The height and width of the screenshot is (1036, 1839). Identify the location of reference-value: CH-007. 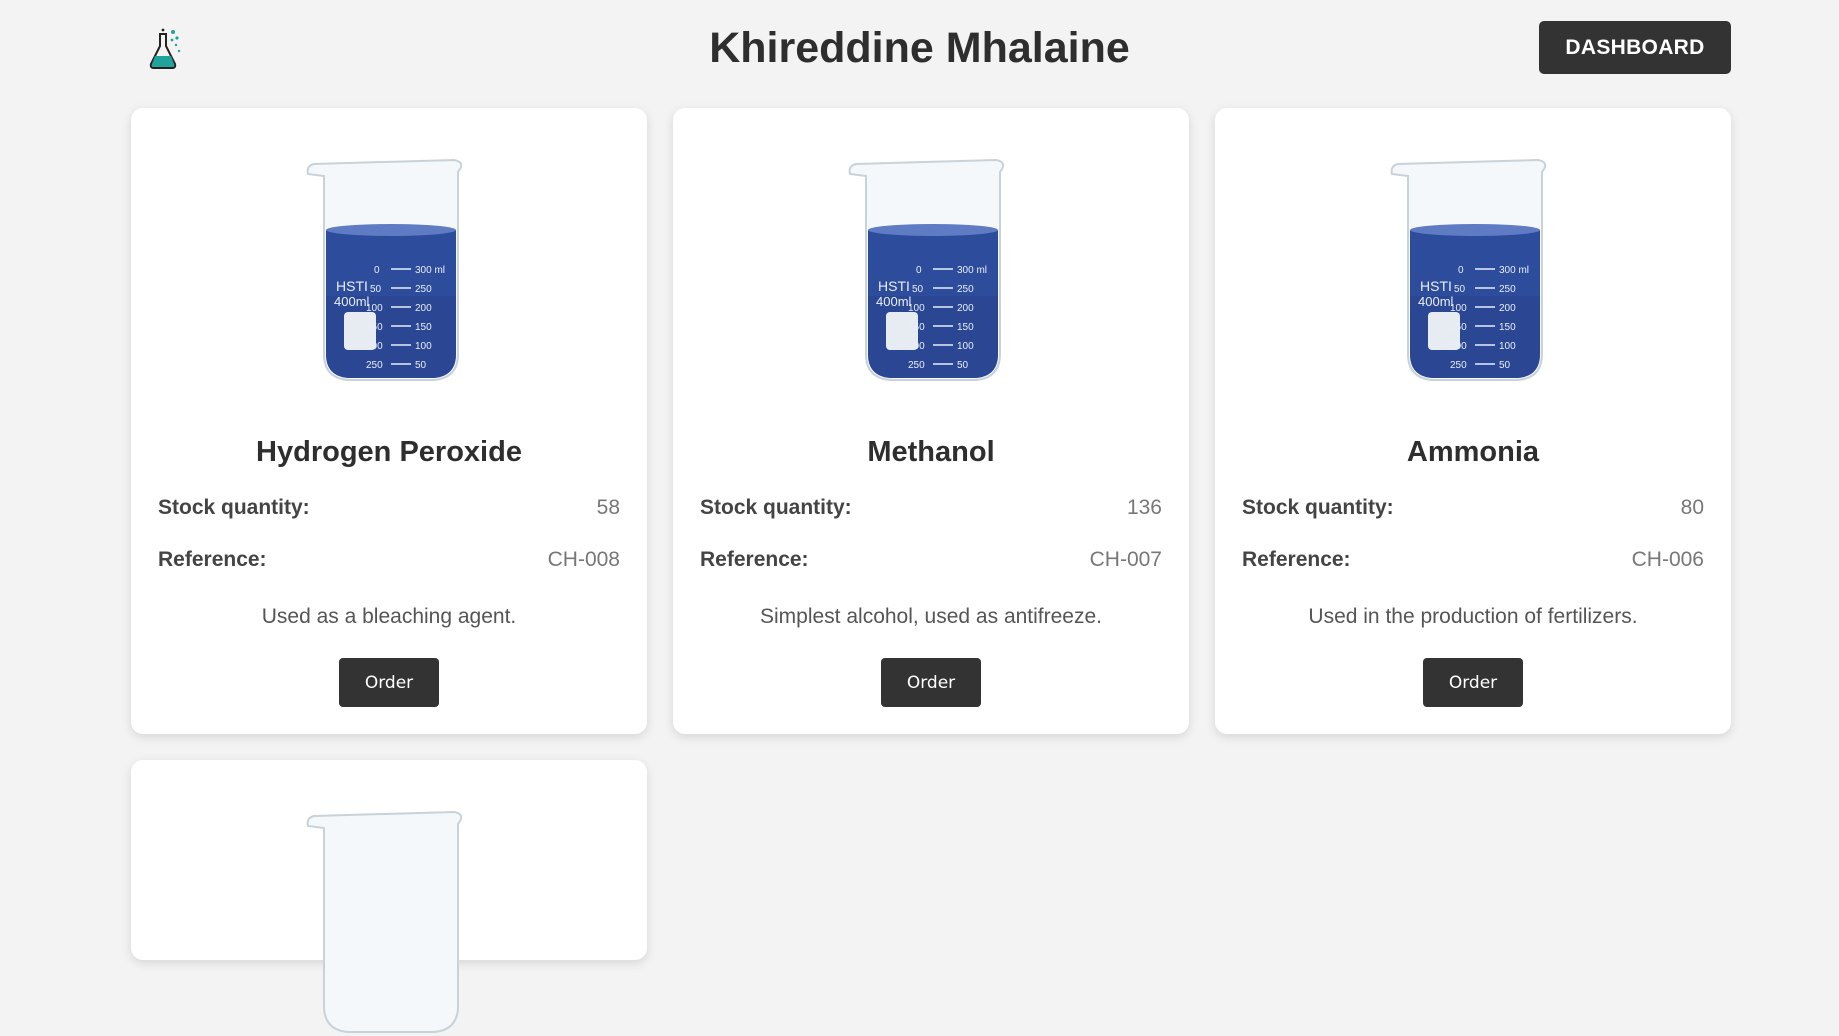
(1125, 559).